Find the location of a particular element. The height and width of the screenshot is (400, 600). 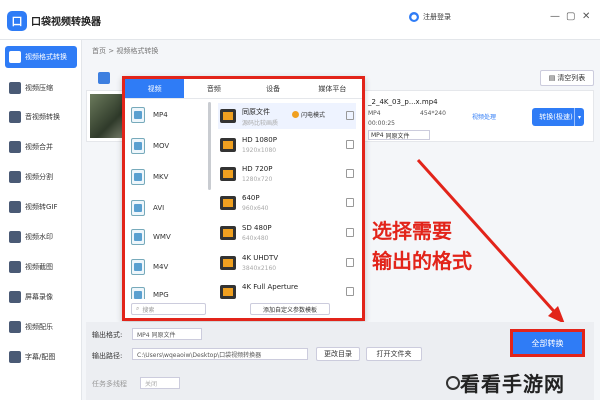

convert-all-button: 全部转换 is located at coordinates (547, 343).